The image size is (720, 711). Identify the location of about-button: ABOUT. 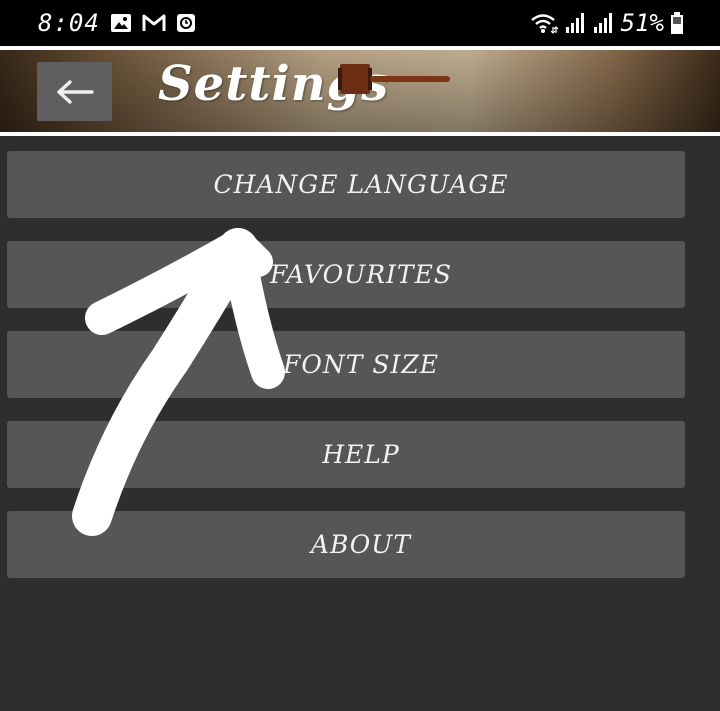
(346, 544).